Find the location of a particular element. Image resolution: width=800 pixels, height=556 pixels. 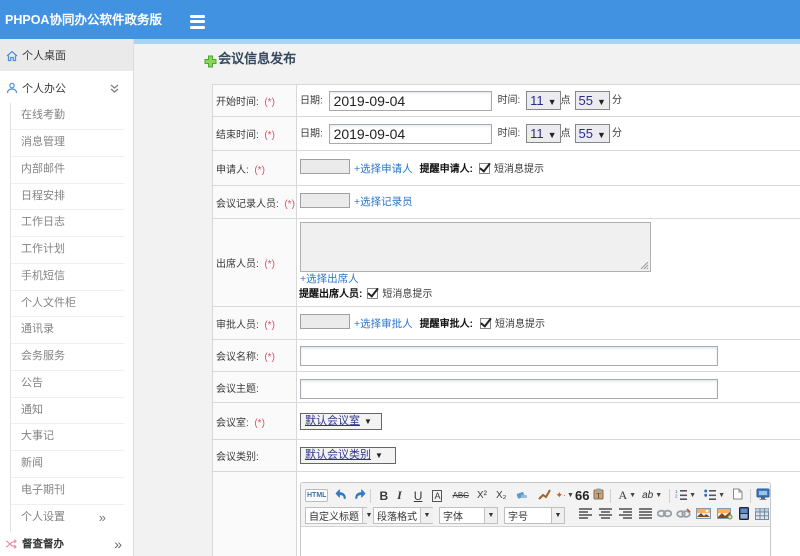

svg-text: T is located at coordinates (599, 496).